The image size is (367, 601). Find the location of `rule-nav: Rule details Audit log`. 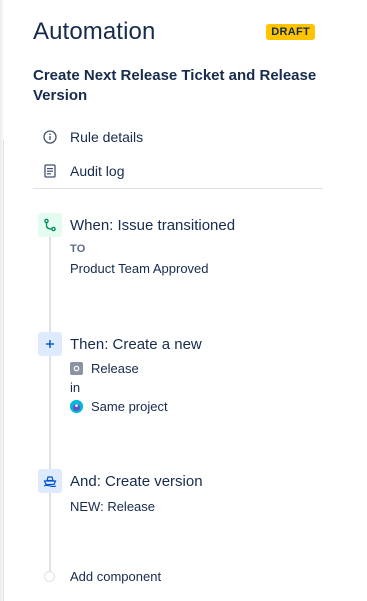

rule-nav: Rule details Audit log is located at coordinates (181, 154).